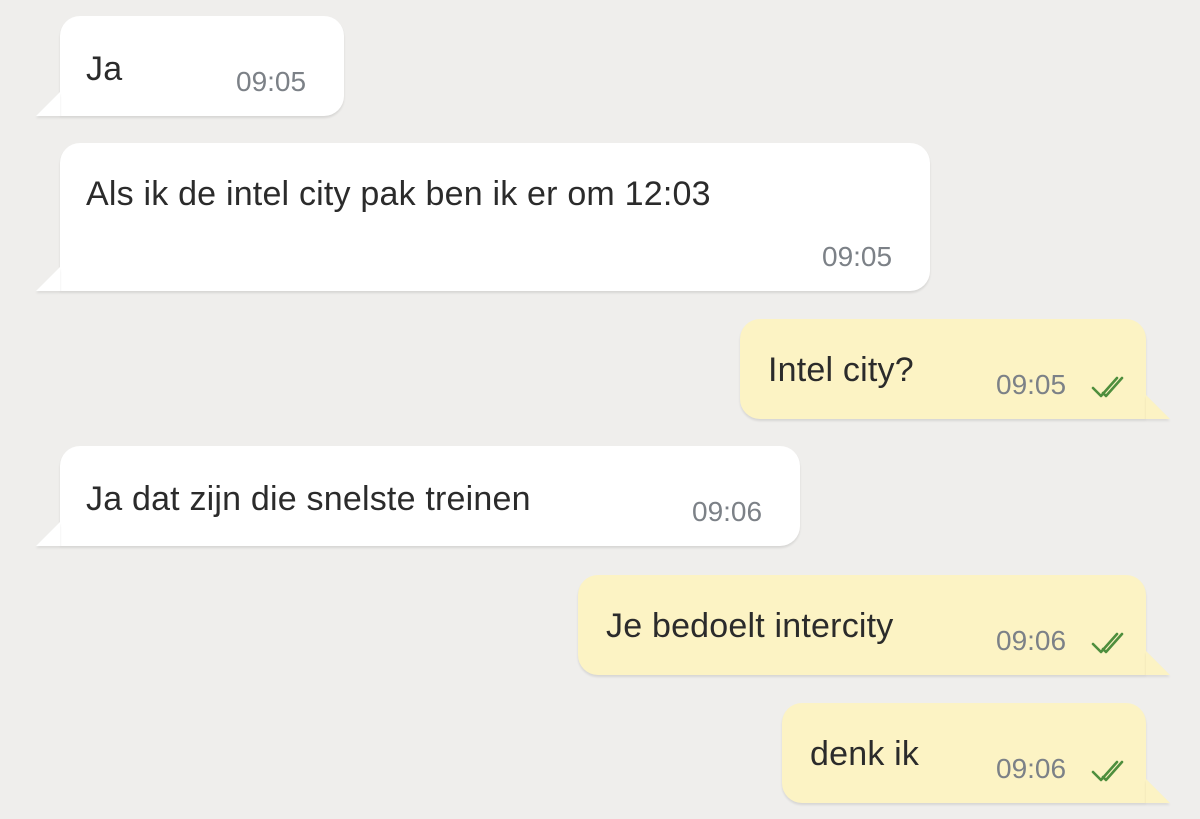 The width and height of the screenshot is (1200, 819). Describe the element at coordinates (964, 753) in the screenshot. I see `message-bubble-outgoing: denk ik 09:06` at that location.